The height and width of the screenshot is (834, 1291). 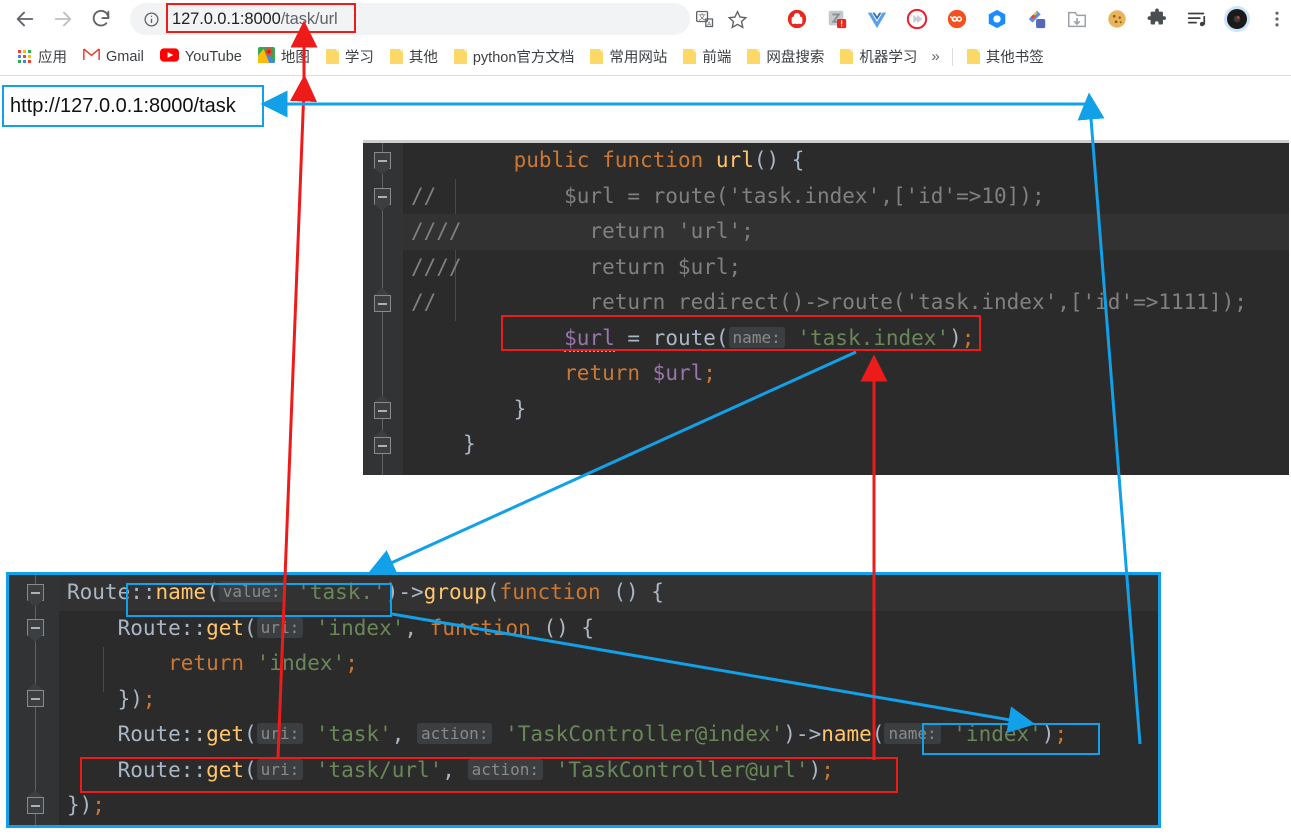 I want to click on editor-gutter-top, so click(x=383, y=309).